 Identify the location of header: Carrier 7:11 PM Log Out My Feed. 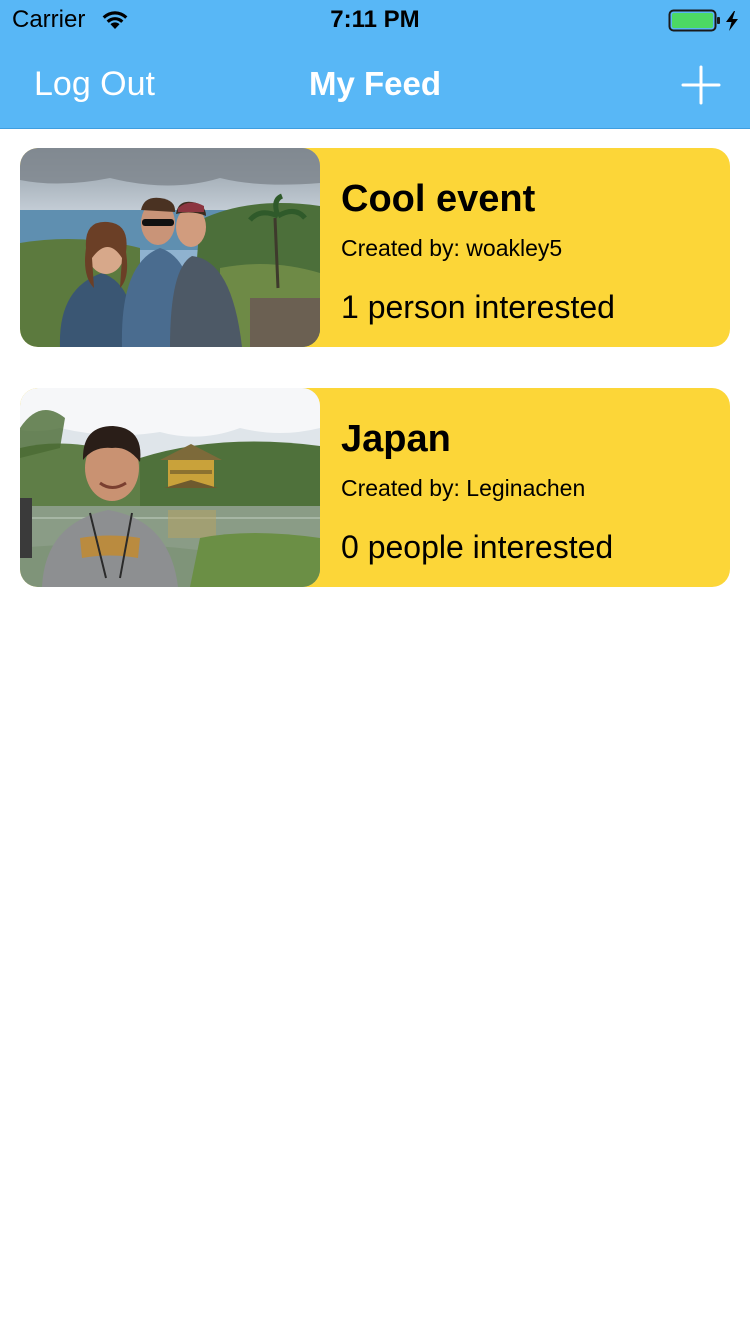
(375, 64).